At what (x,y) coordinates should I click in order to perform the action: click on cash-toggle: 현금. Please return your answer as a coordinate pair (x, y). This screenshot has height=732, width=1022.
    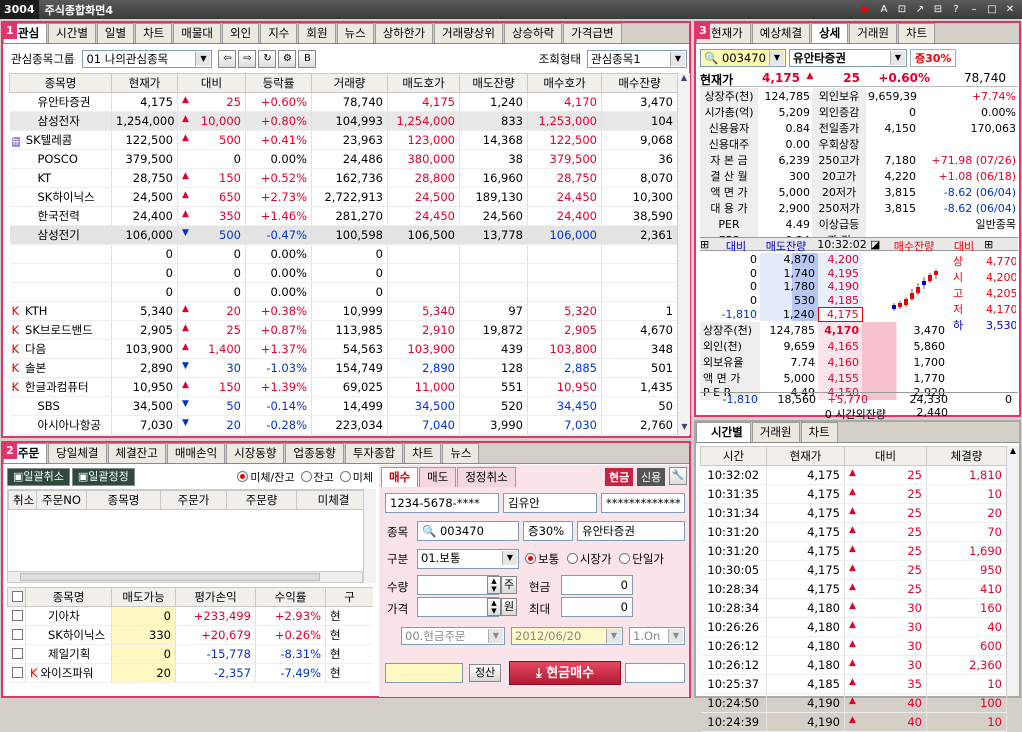
    Looking at the image, I should click on (619, 477).